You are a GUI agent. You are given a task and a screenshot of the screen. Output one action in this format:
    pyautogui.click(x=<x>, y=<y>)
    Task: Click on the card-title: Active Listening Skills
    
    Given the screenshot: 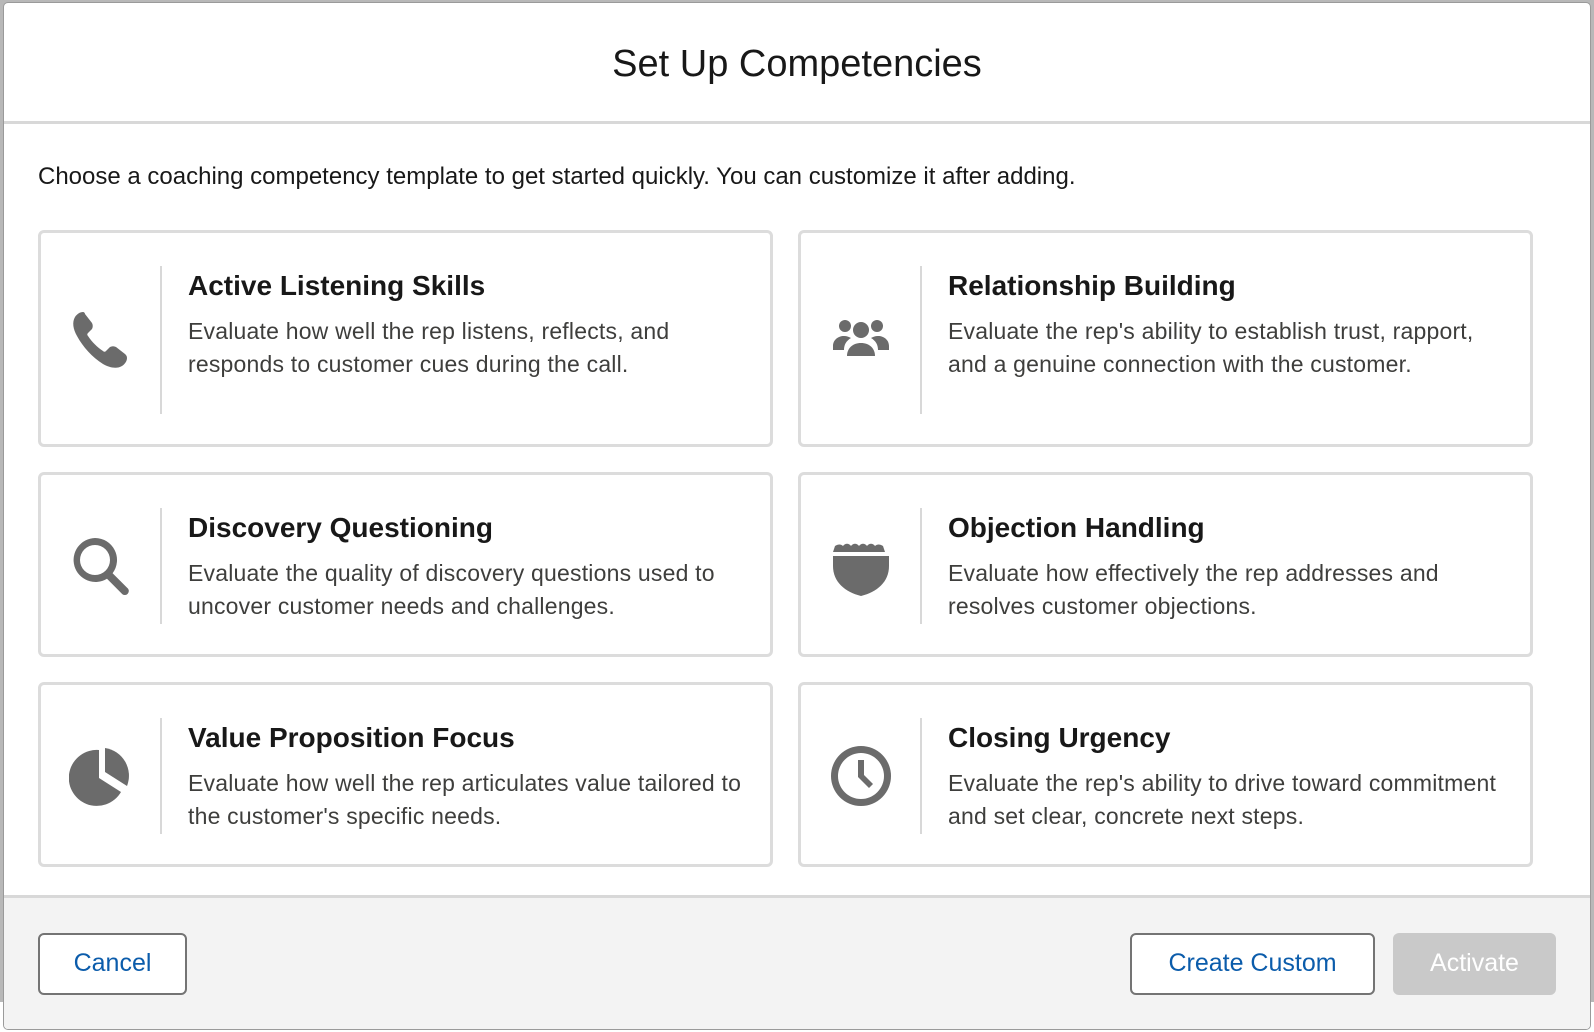 What is the action you would take?
    pyautogui.click(x=337, y=285)
    